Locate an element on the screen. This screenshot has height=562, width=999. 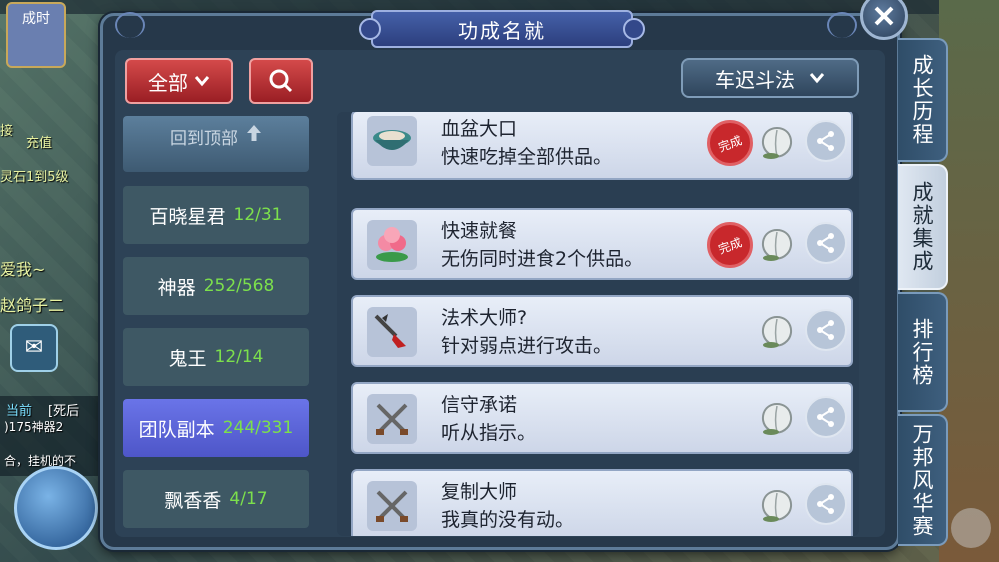
achievement-row: 法术大师? 针对弱点进行攻击。 is located at coordinates (602, 331).